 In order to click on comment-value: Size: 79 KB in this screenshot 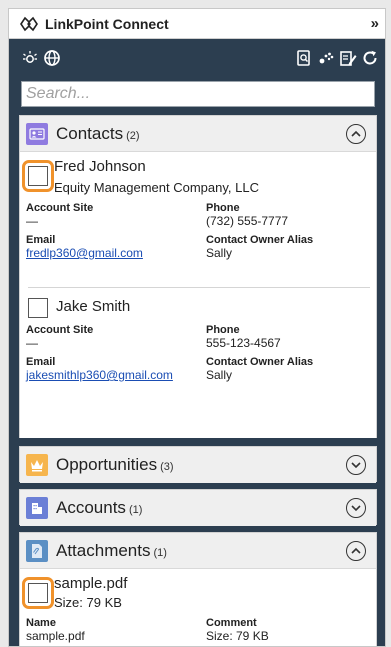, I will do `click(237, 636)`.